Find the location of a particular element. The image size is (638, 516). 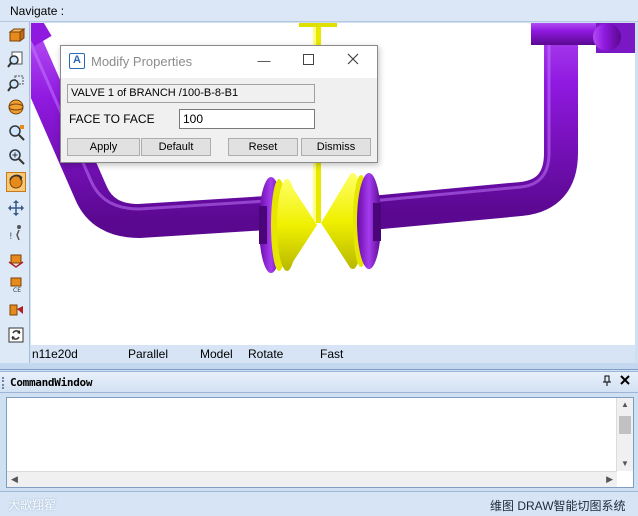

command-window-title: CommandWindow is located at coordinates (51, 382).